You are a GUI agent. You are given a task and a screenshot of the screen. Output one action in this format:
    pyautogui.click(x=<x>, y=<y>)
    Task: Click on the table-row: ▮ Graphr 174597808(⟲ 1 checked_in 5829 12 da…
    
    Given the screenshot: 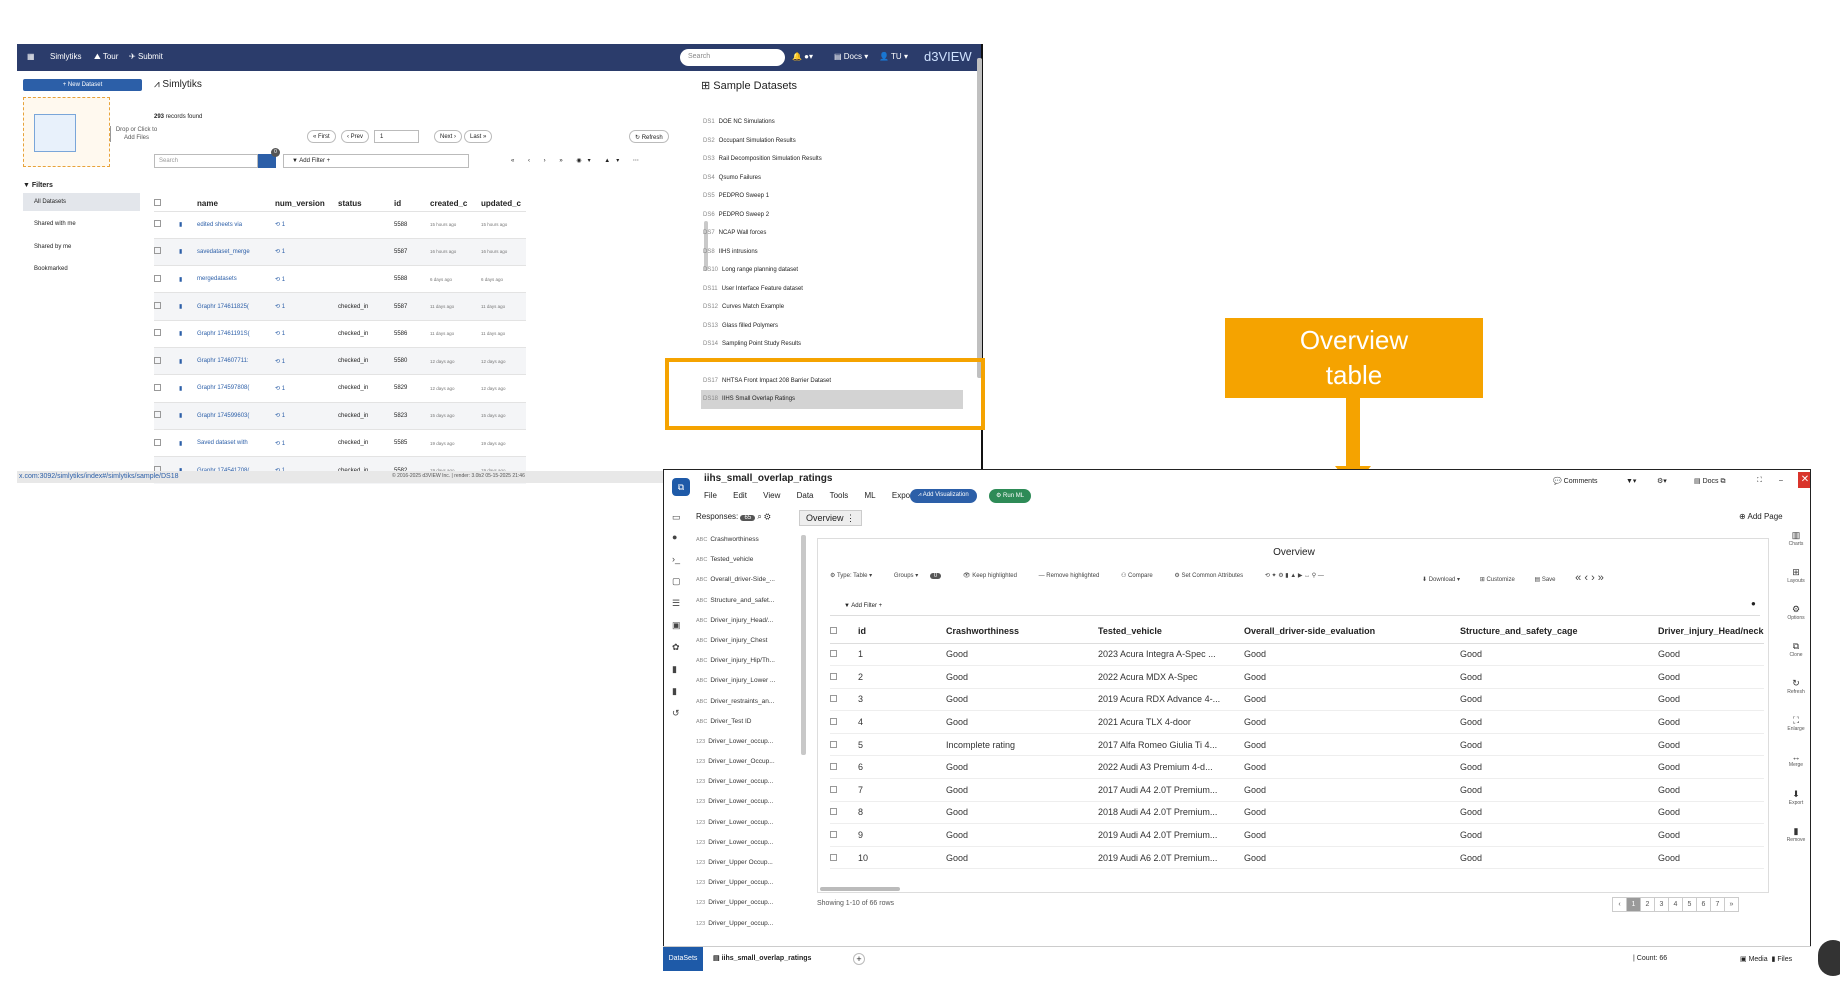 What is the action you would take?
    pyautogui.click(x=340, y=388)
    